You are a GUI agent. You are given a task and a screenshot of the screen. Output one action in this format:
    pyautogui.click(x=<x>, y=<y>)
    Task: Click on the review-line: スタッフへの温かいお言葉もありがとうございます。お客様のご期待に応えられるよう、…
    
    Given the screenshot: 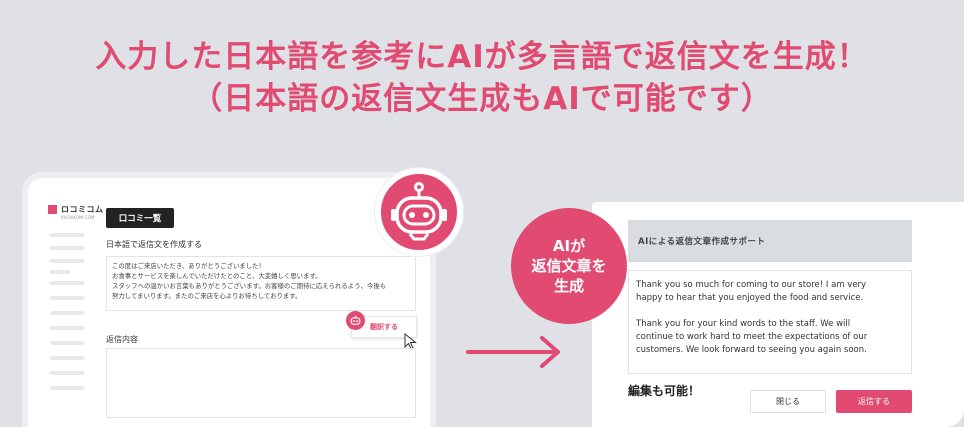 What is the action you would take?
    pyautogui.click(x=249, y=286)
    